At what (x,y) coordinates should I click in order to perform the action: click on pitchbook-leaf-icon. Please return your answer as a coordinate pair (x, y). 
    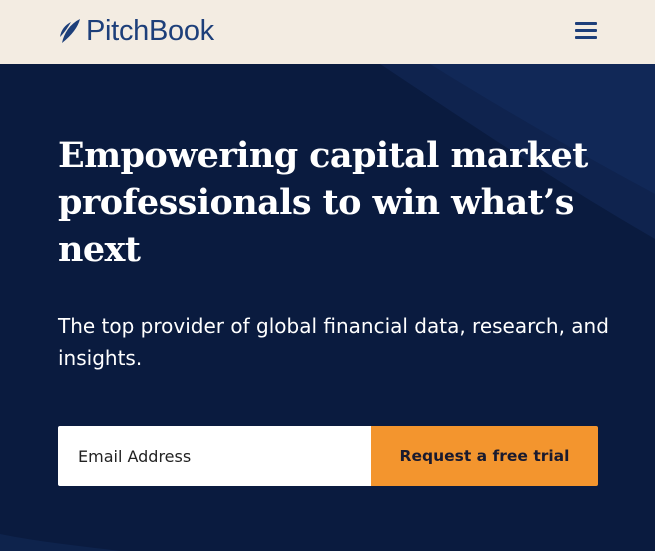
    Looking at the image, I should click on (70, 31).